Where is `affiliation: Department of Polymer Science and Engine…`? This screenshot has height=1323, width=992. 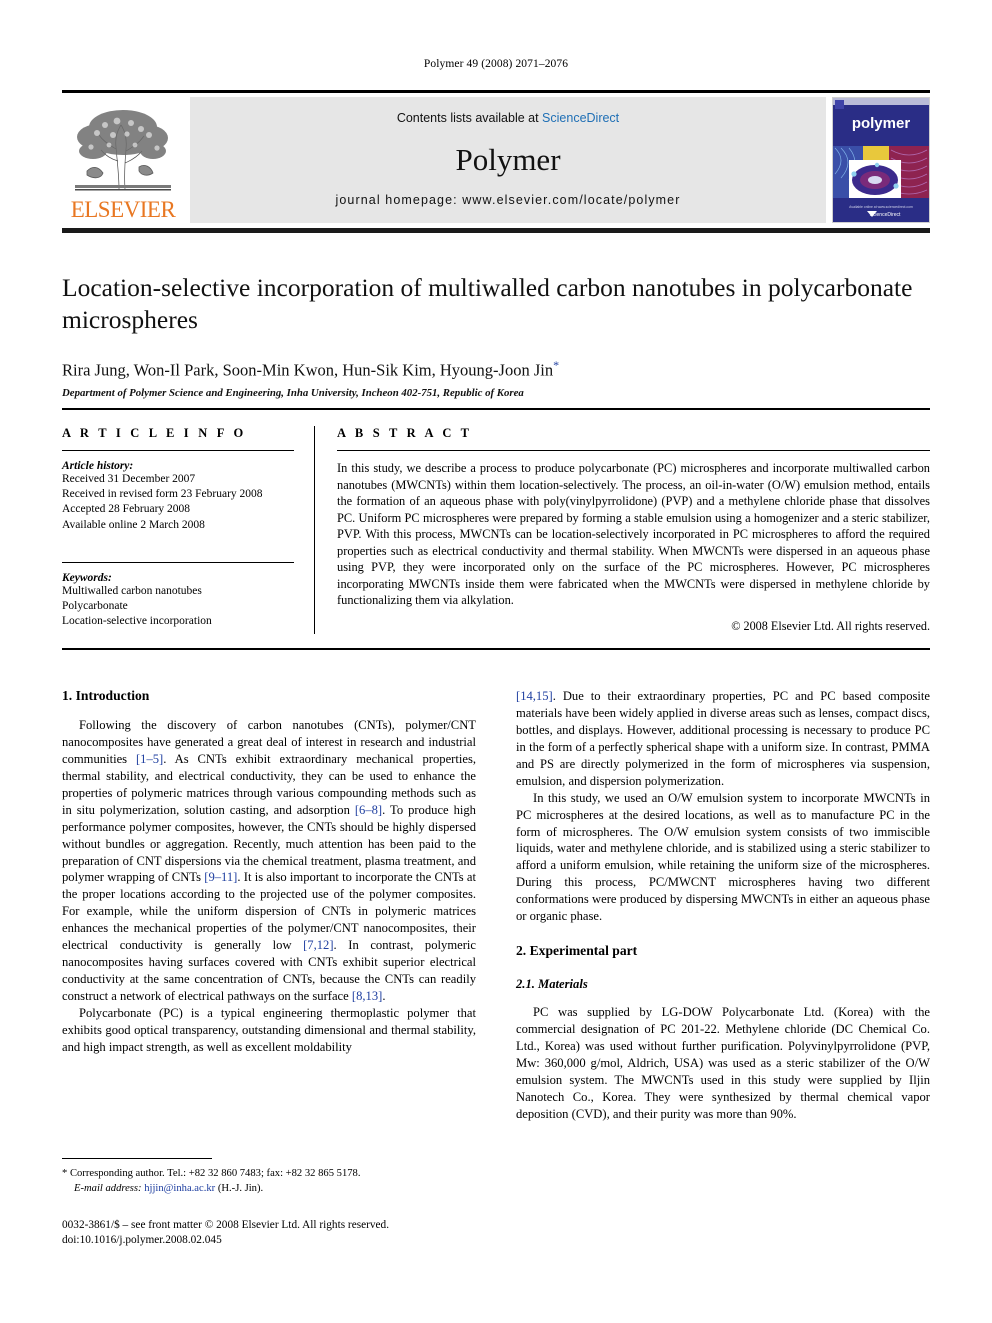
affiliation: Department of Polymer Science and Engine… is located at coordinates (293, 393).